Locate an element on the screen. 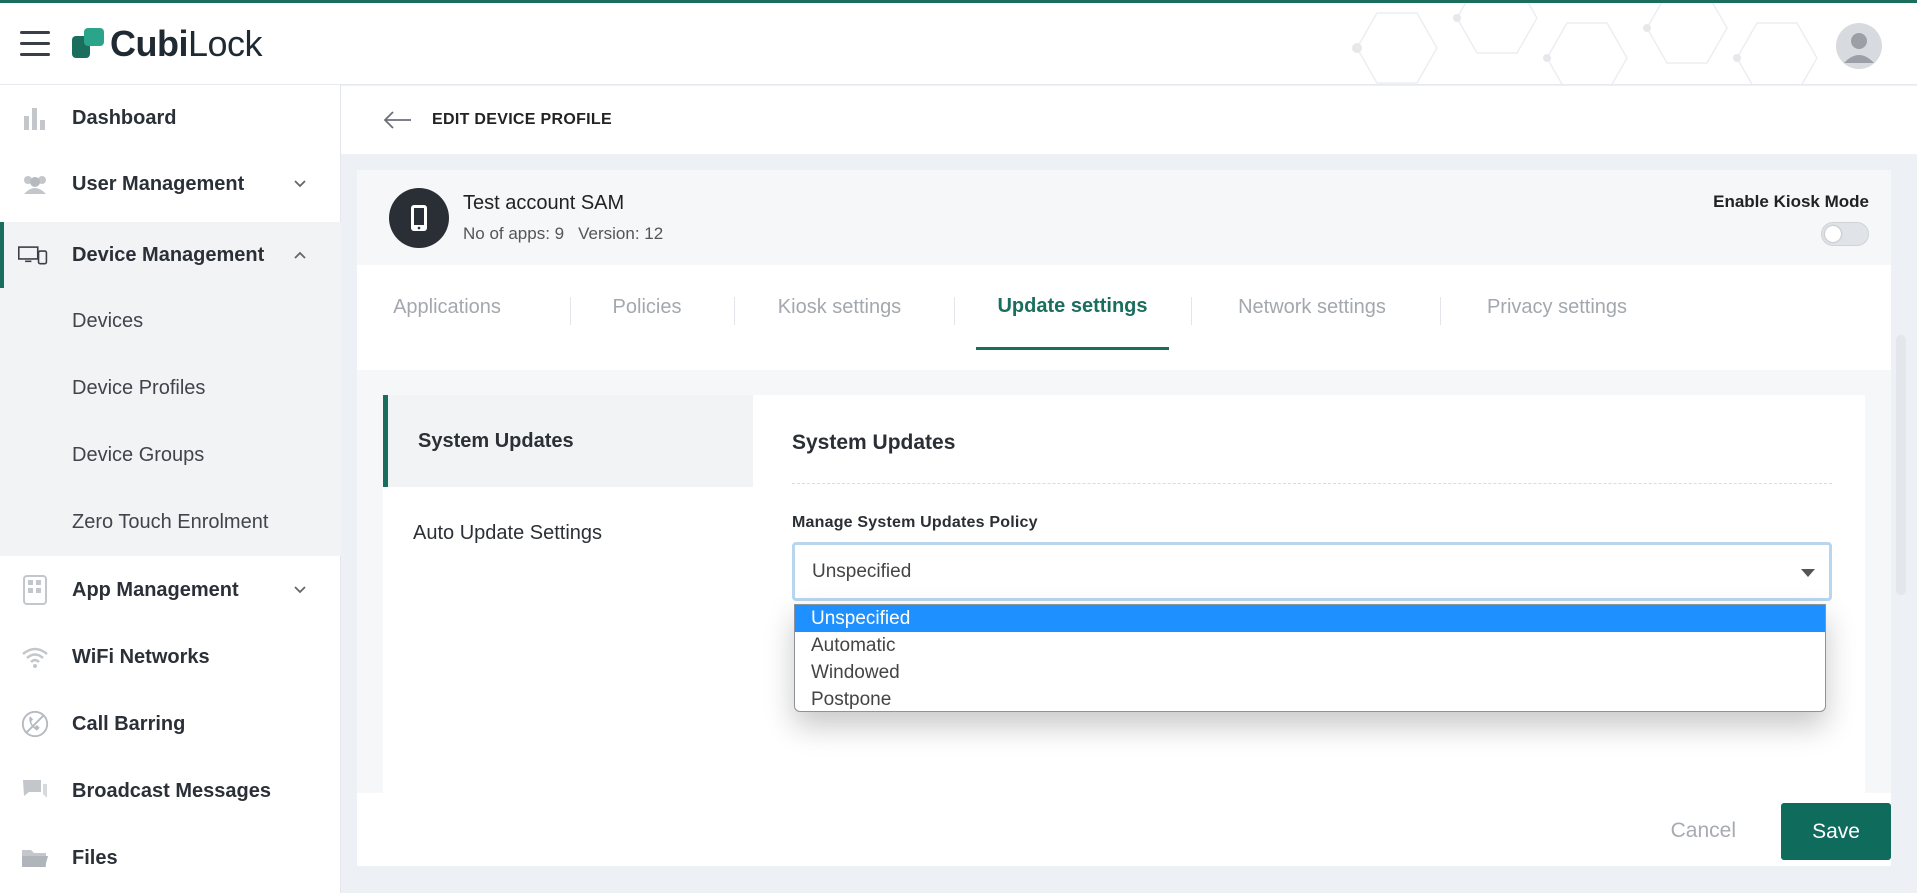 This screenshot has height=893, width=1917. nav-system-updates: System Updates is located at coordinates (568, 441).